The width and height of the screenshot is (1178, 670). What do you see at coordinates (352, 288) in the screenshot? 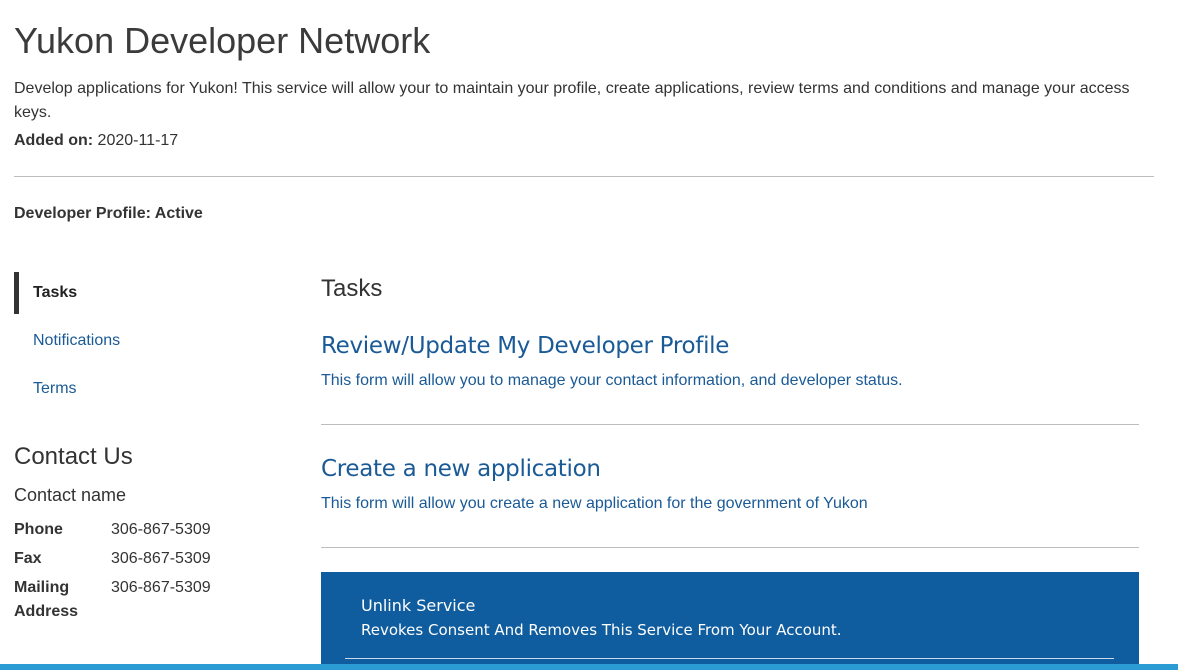
I see `tasks-heading: Tasks` at bounding box center [352, 288].